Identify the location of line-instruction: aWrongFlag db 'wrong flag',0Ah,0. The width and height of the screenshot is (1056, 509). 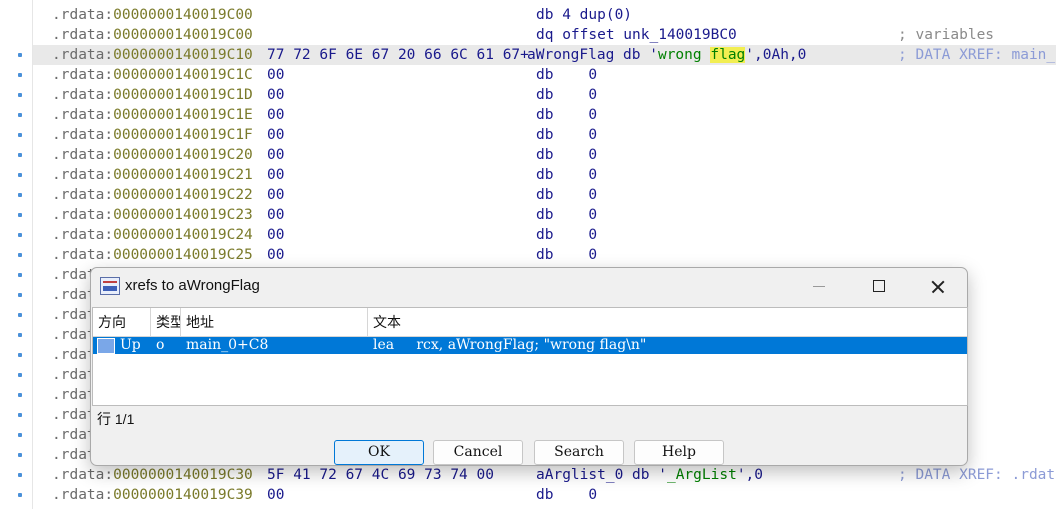
(667, 55).